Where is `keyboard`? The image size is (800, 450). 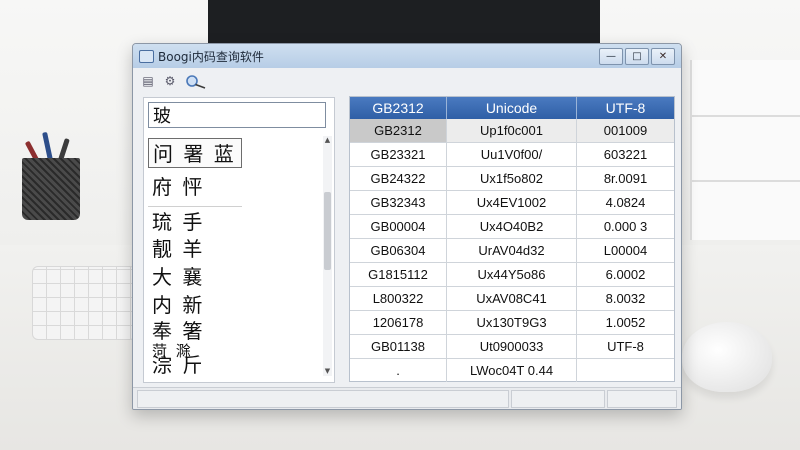 keyboard is located at coordinates (84, 303).